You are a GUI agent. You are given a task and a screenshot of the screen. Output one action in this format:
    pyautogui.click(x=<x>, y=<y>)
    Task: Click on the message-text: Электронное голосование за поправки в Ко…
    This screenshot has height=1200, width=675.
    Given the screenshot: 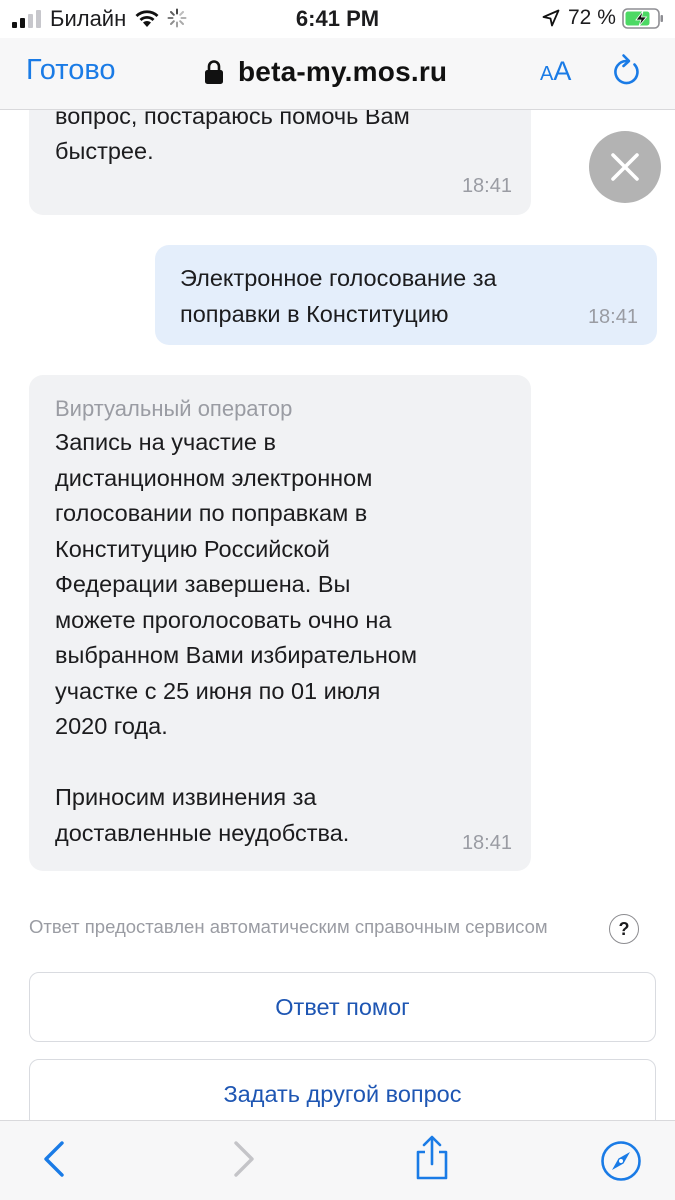 What is the action you would take?
    pyautogui.click(x=338, y=296)
    